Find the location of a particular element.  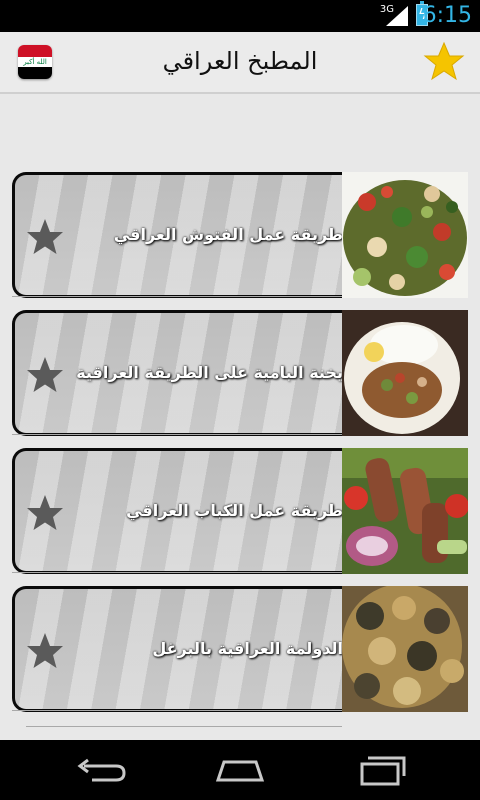

recipe-item: يخنة البامية على الطريقة العراقية is located at coordinates (240, 373).